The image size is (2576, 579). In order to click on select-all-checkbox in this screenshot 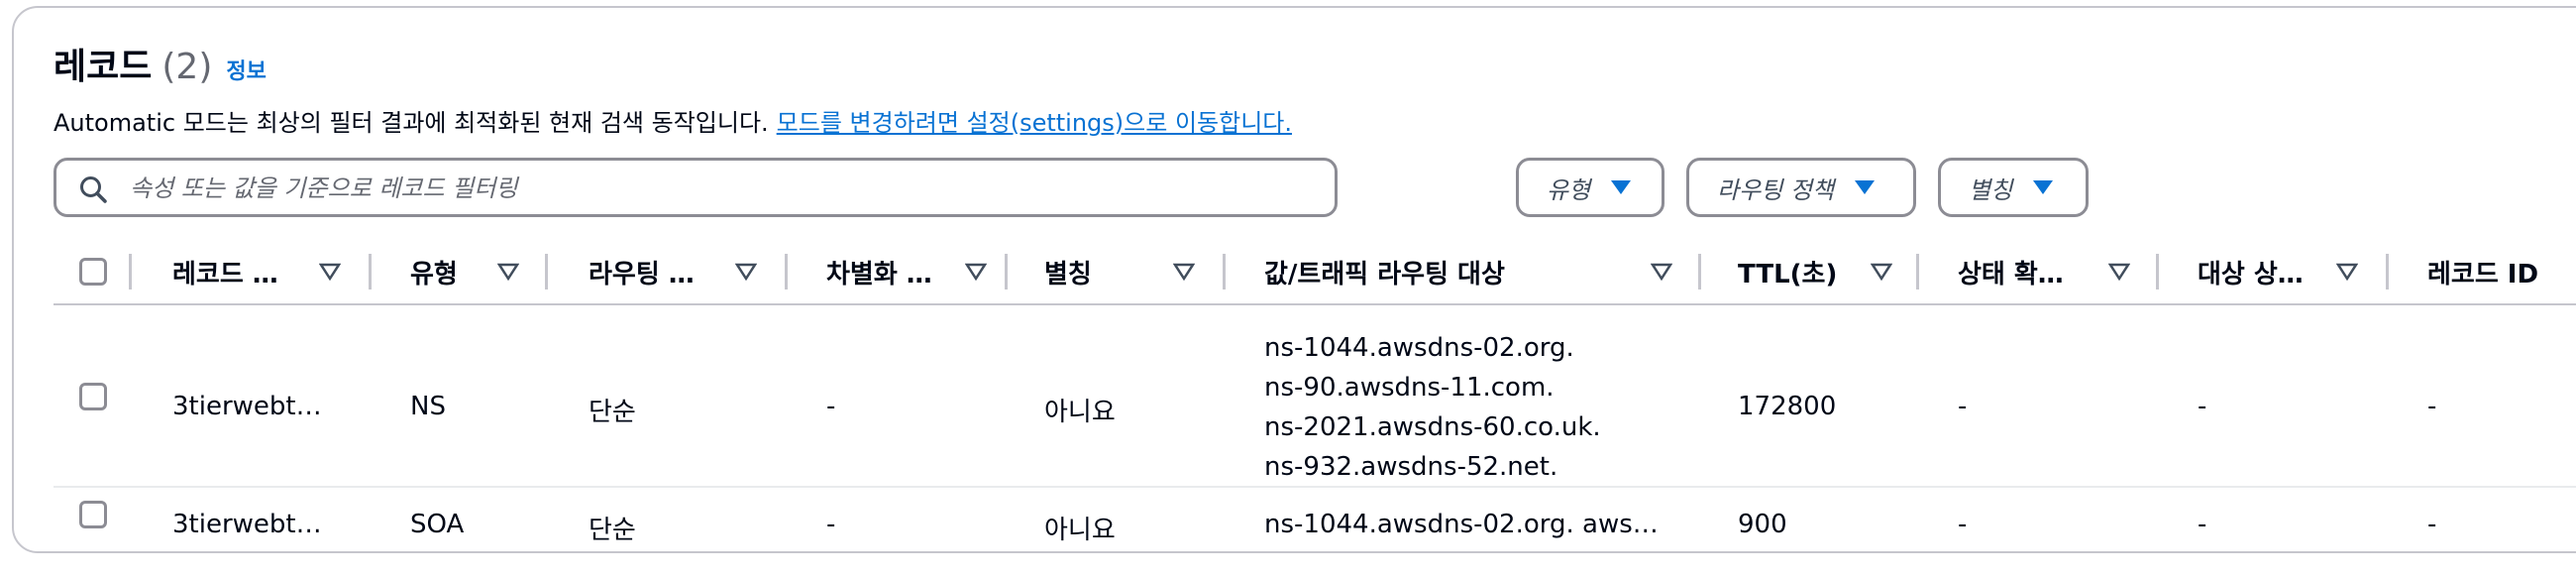, I will do `click(93, 272)`.